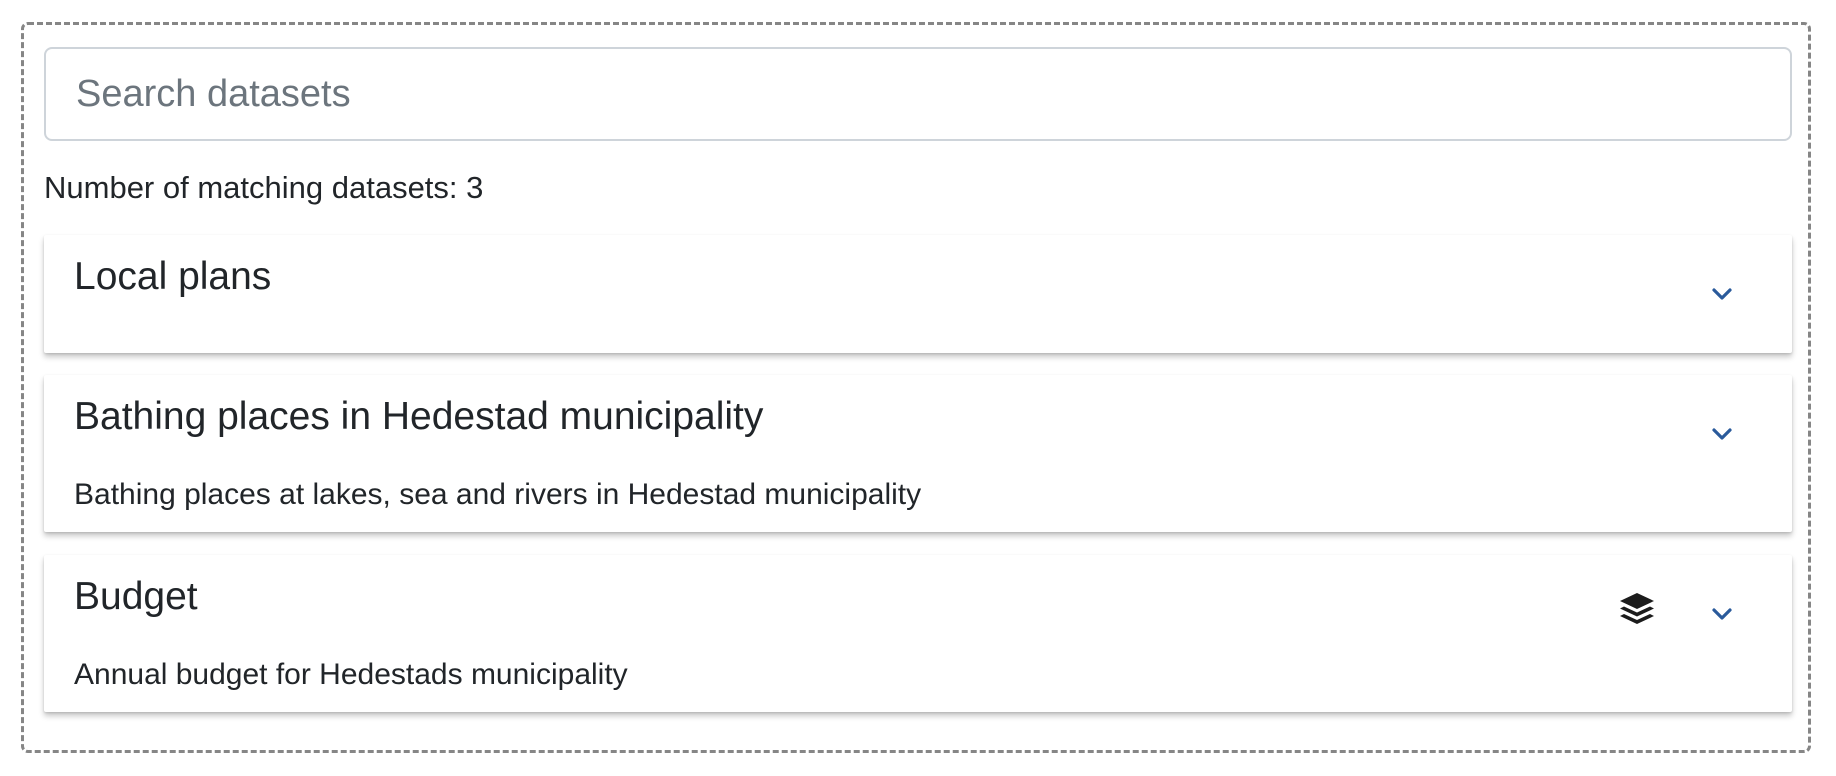 Image resolution: width=1836 pixels, height=776 pixels. What do you see at coordinates (351, 674) in the screenshot?
I see `dataset-description: Annual budget for Hedestads municipality` at bounding box center [351, 674].